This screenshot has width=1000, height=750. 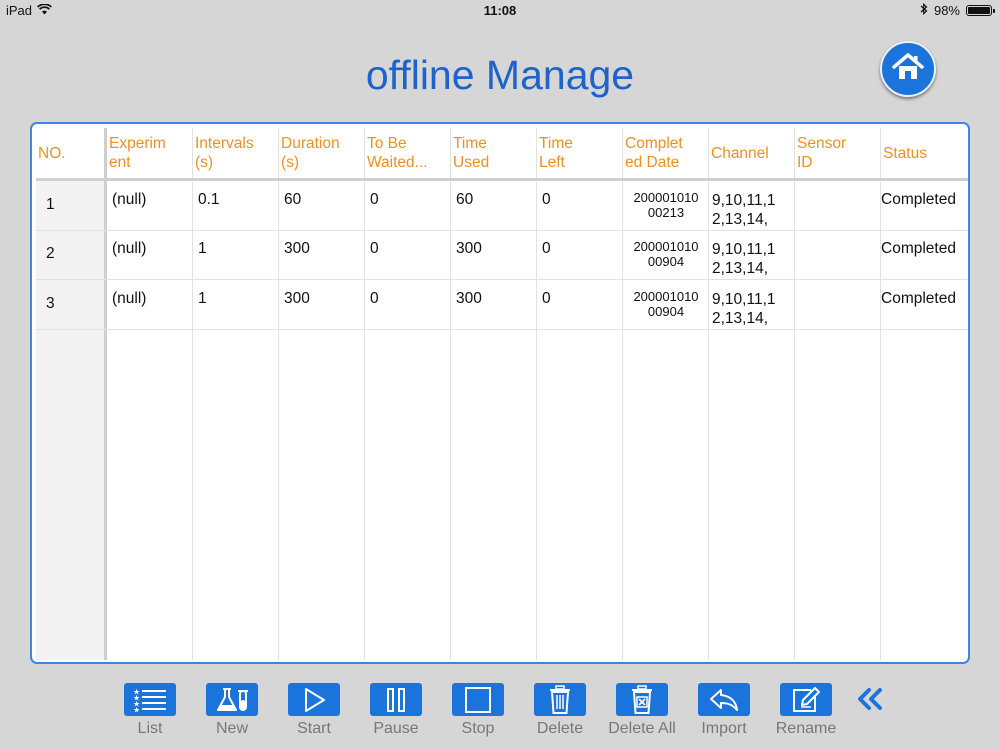 I want to click on cell-completed-date: 200001010 00904, so click(x=666, y=304).